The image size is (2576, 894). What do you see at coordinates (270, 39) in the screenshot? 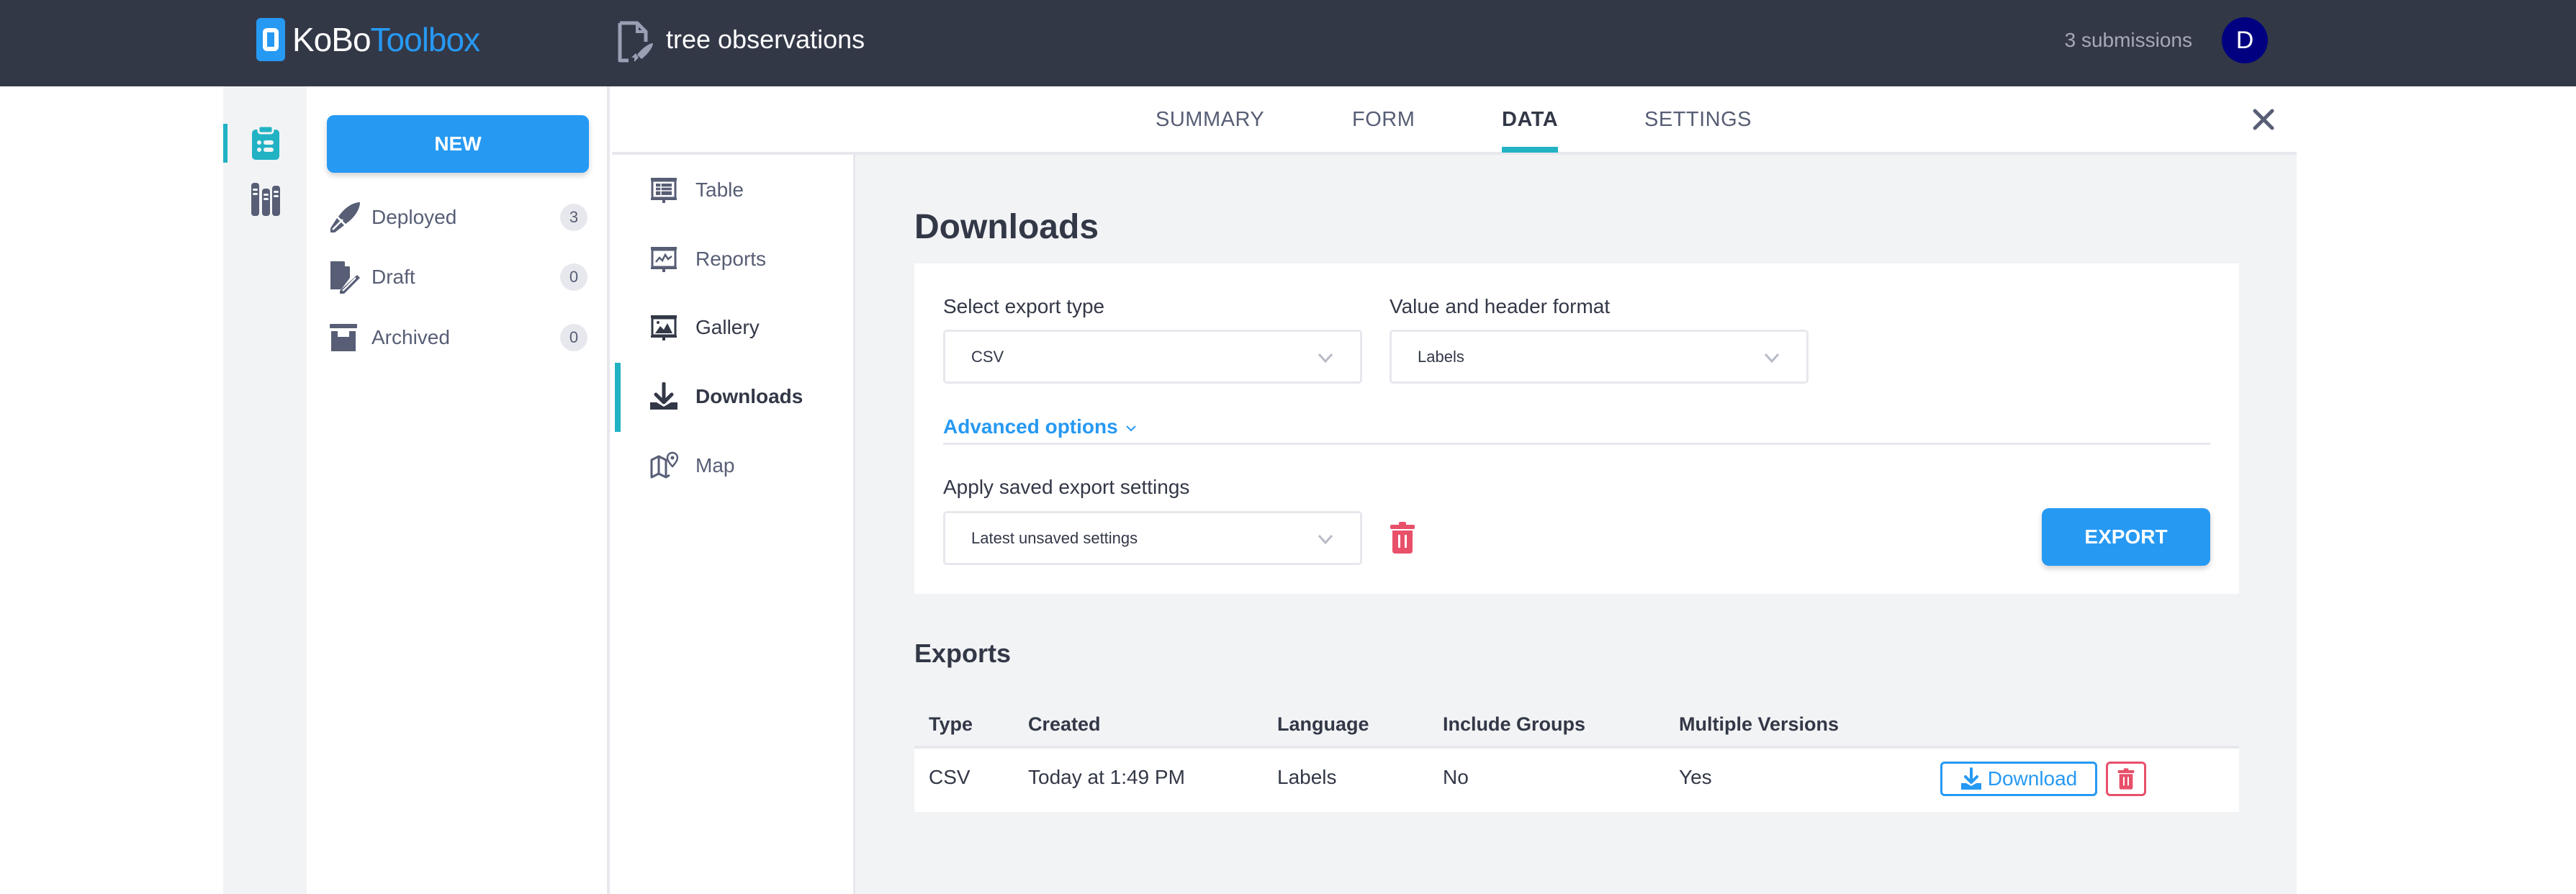
I see `logo-mark-icon` at bounding box center [270, 39].